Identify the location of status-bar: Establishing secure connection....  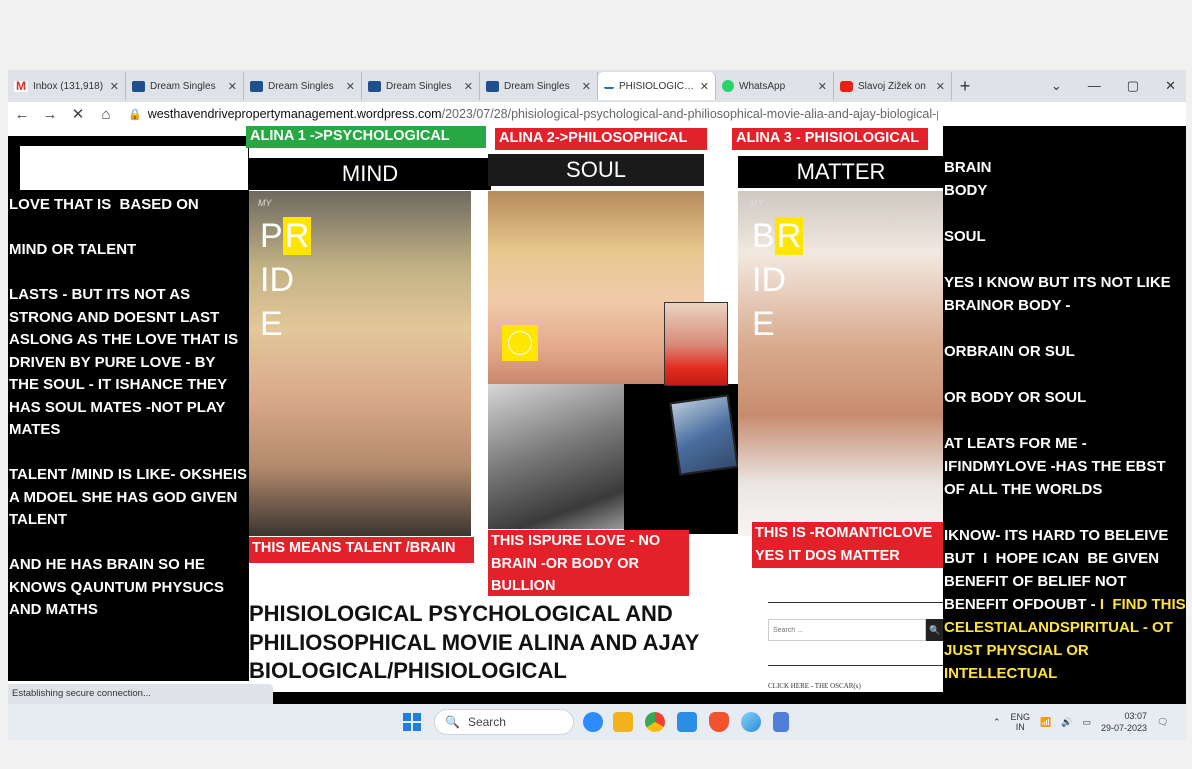
(140, 694).